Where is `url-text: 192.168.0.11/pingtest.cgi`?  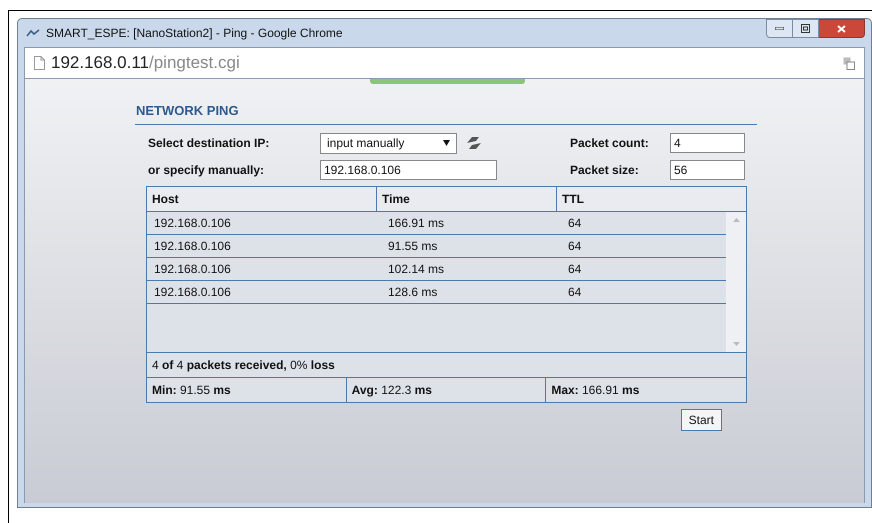 url-text: 192.168.0.11/pingtest.cgi is located at coordinates (145, 63).